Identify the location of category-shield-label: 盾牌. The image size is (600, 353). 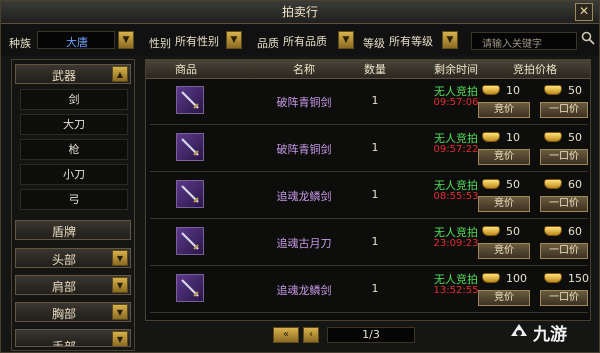
(63, 232).